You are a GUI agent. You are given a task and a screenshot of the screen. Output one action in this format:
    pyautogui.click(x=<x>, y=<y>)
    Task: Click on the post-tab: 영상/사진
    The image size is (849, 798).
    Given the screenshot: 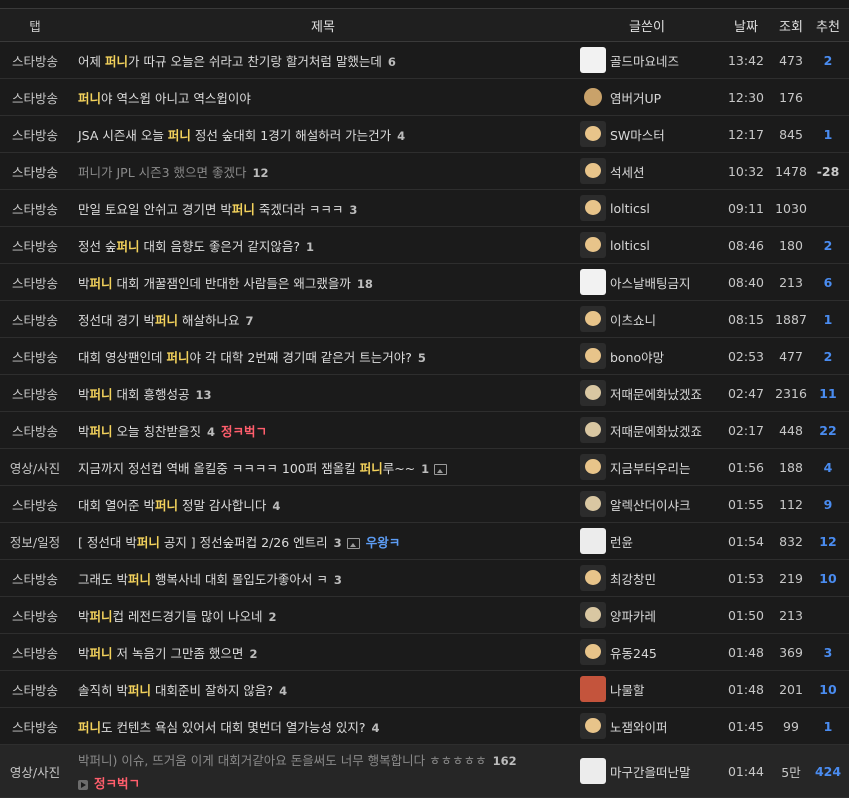 What is the action you would take?
    pyautogui.click(x=35, y=771)
    